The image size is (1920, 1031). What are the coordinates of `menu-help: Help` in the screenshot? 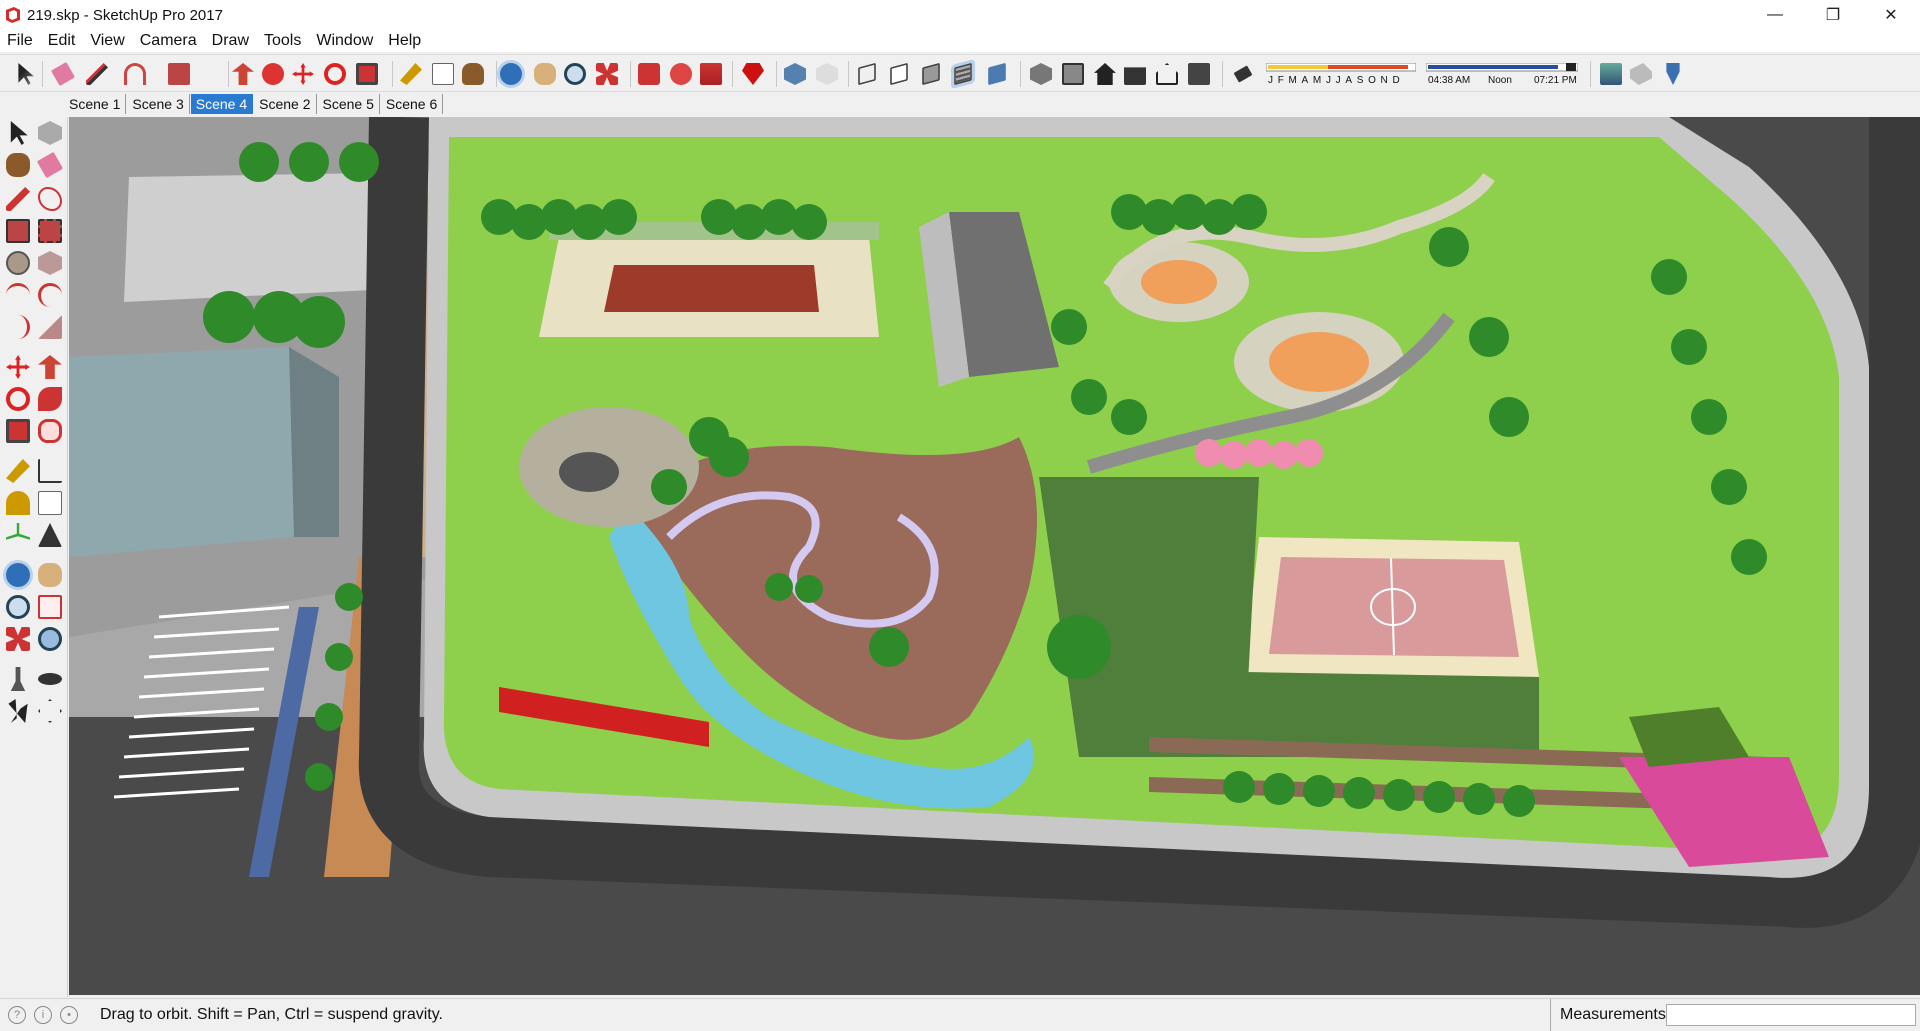 It's located at (405, 41).